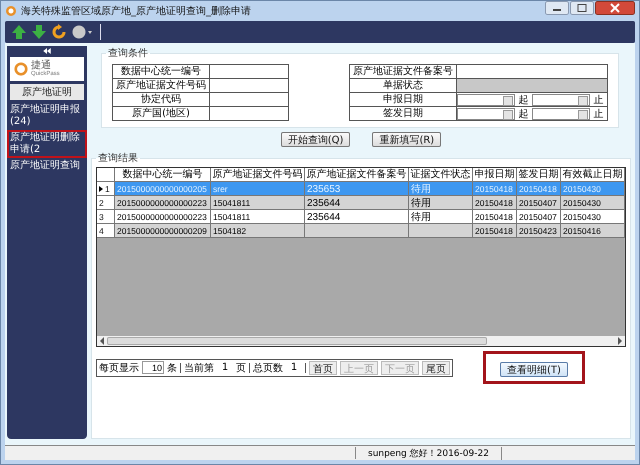 The image size is (640, 465). Describe the element at coordinates (407, 139) in the screenshot. I see `query-button: 重新填写(R)` at that location.